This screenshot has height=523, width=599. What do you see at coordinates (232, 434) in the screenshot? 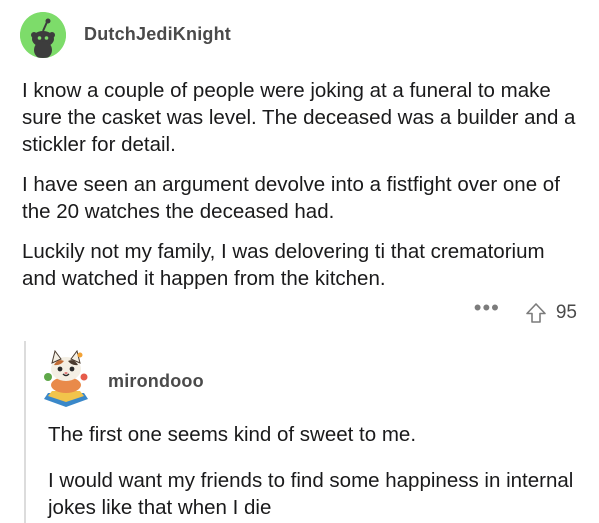
I see `comment-paragraph: The first one seems kind of sweet to me.` at bounding box center [232, 434].